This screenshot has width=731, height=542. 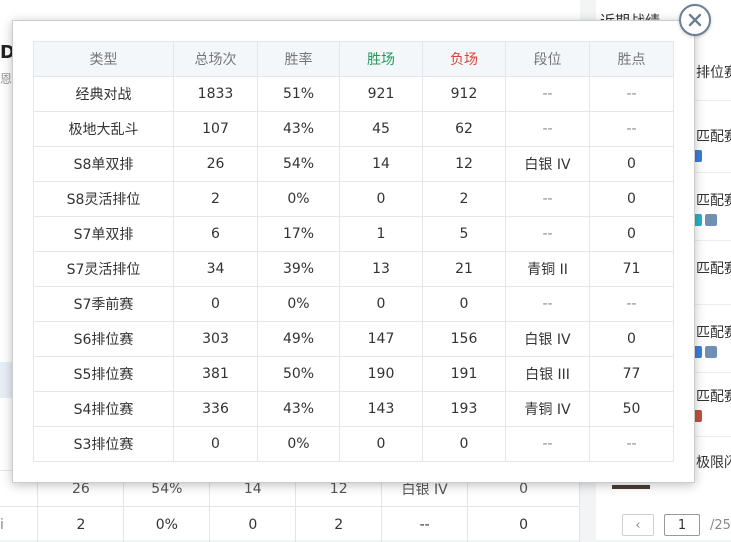 I want to click on table-row: S7单双排617%15--0, so click(x=354, y=234).